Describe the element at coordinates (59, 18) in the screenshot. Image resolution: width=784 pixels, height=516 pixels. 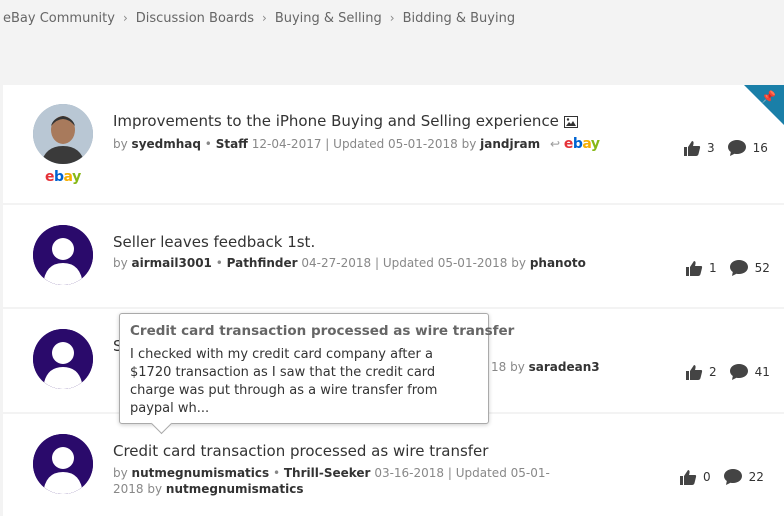
I see `breadcrumb-item-community: eBay Community` at that location.